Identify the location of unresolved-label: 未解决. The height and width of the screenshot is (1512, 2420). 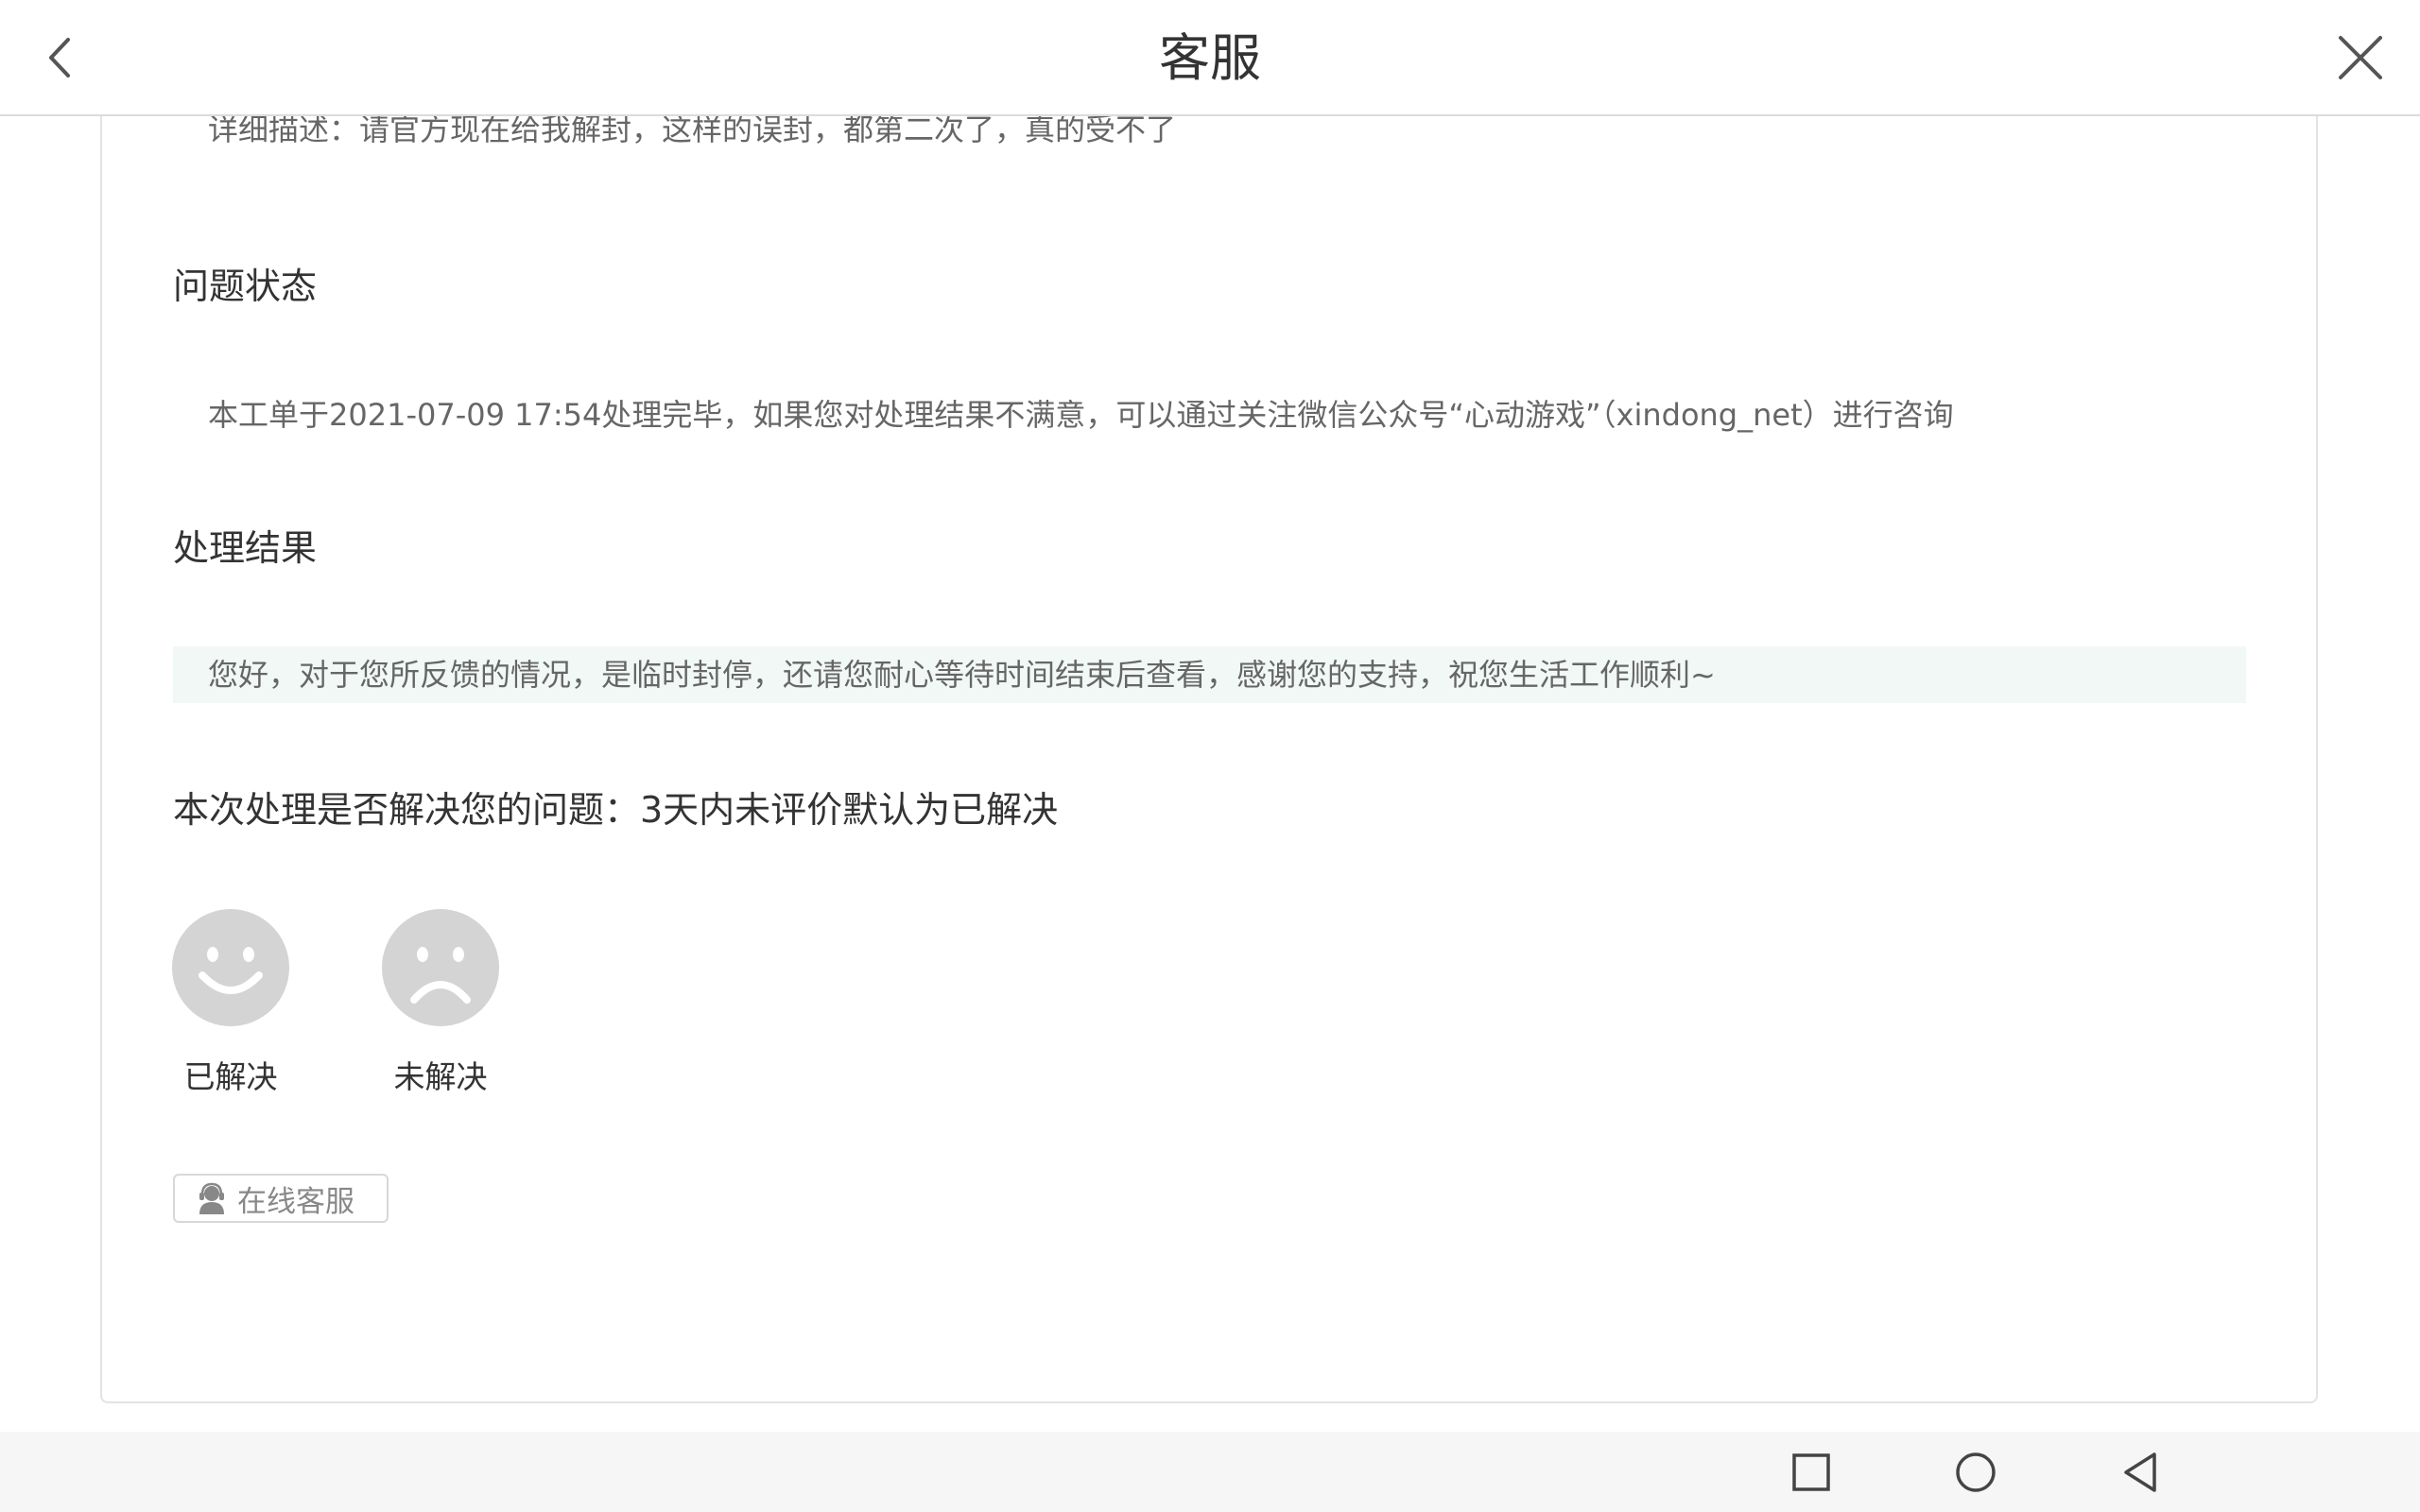
(440, 1076).